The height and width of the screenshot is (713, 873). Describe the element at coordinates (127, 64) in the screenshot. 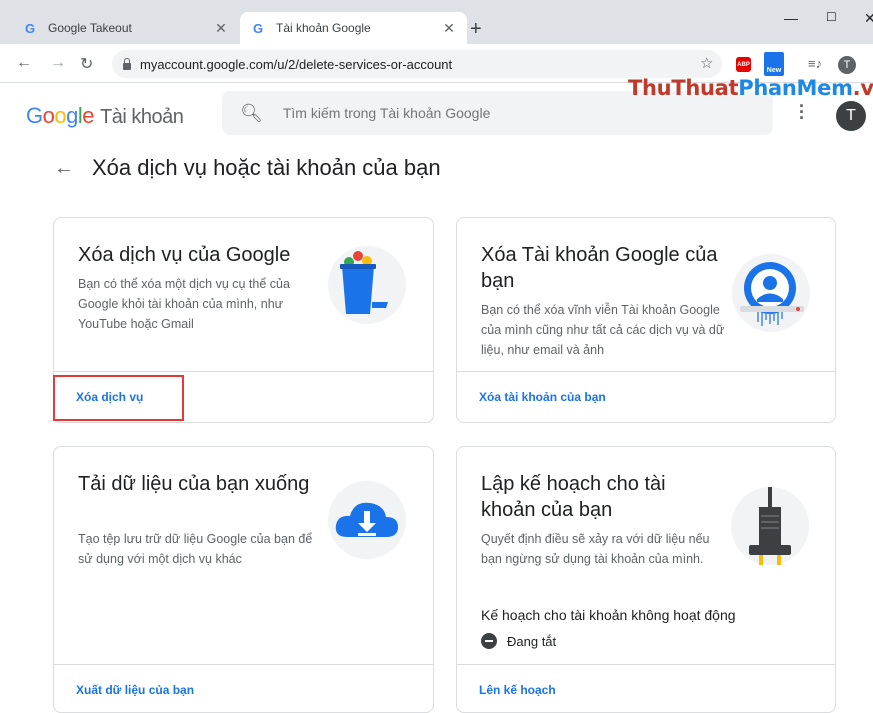

I see `lock-icon` at that location.